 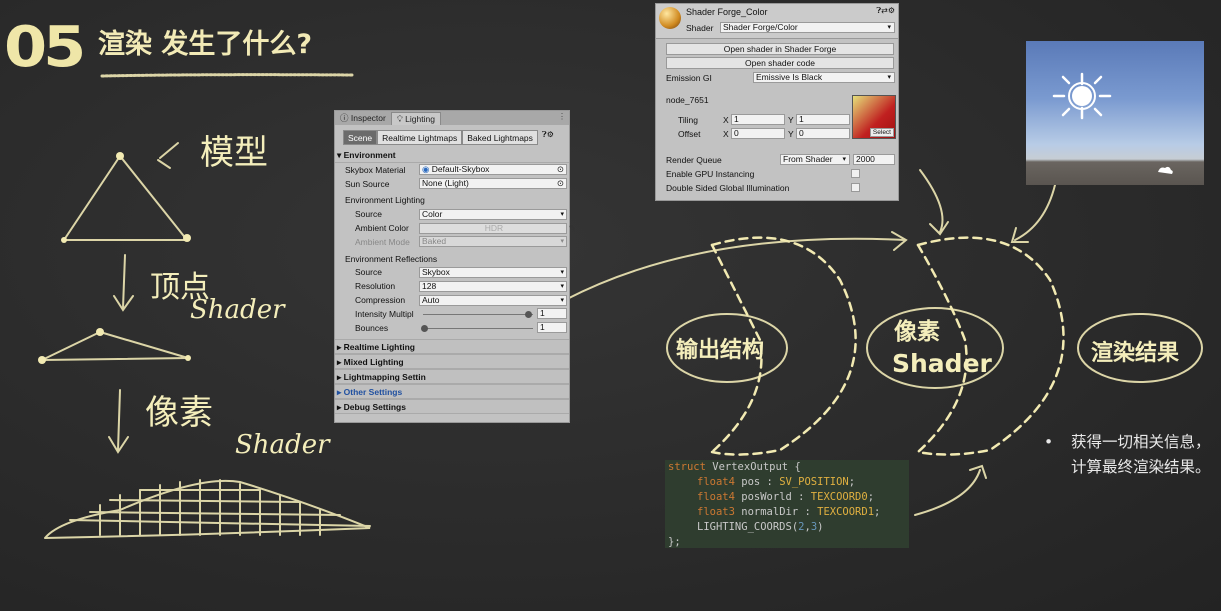 What do you see at coordinates (917, 332) in the screenshot?
I see `pixel-shader-label-cn: 像素` at bounding box center [917, 332].